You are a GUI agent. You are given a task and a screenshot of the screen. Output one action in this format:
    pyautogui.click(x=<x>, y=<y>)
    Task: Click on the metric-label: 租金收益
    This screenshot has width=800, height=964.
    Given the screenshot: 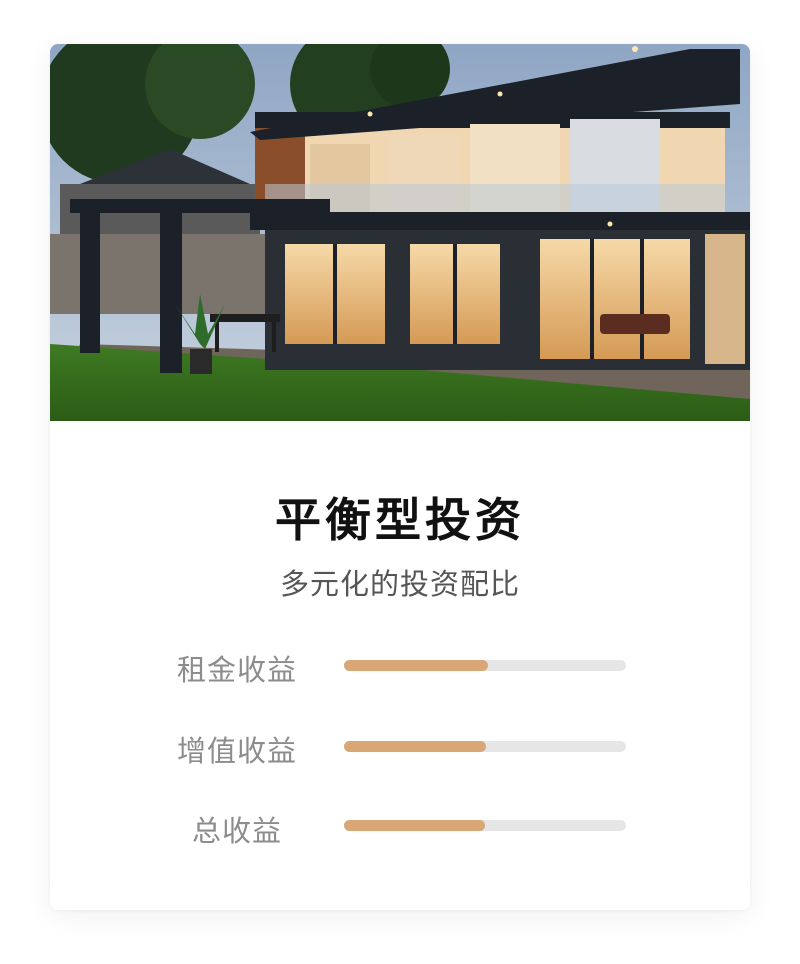 What is the action you would take?
    pyautogui.click(x=236, y=670)
    